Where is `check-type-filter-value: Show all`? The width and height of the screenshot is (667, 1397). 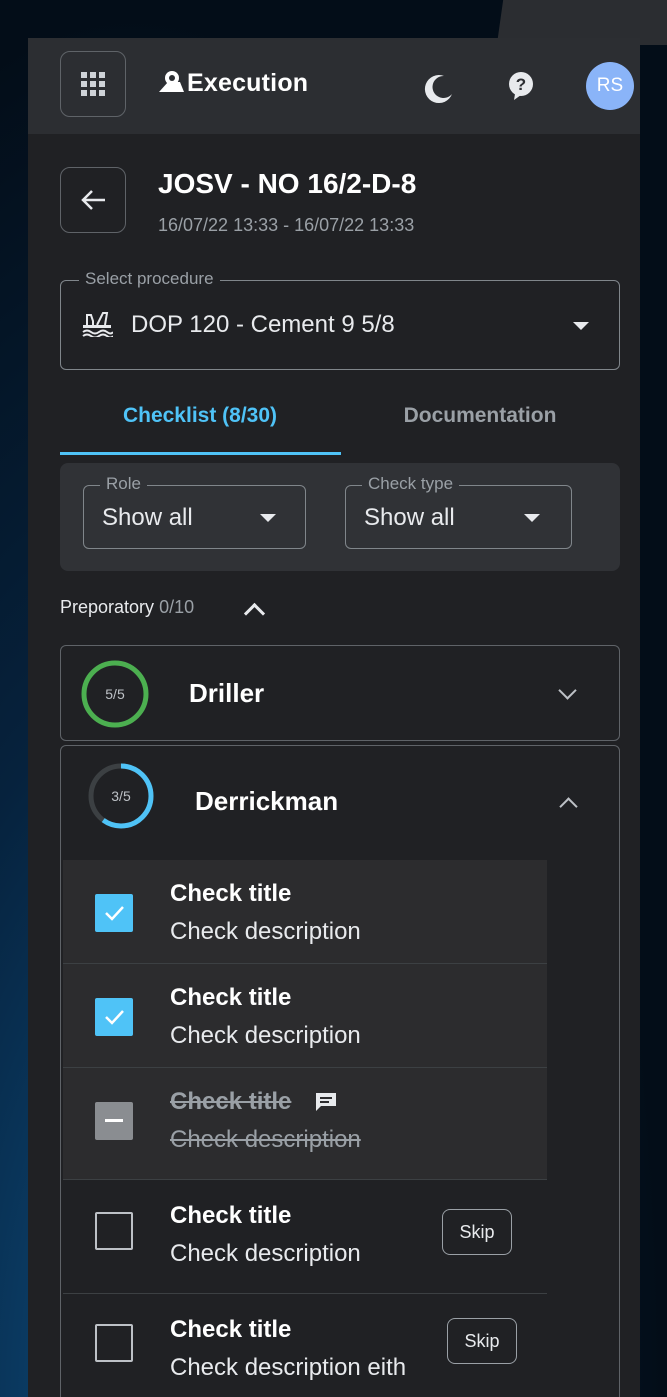
check-type-filter-value: Show all is located at coordinates (409, 517).